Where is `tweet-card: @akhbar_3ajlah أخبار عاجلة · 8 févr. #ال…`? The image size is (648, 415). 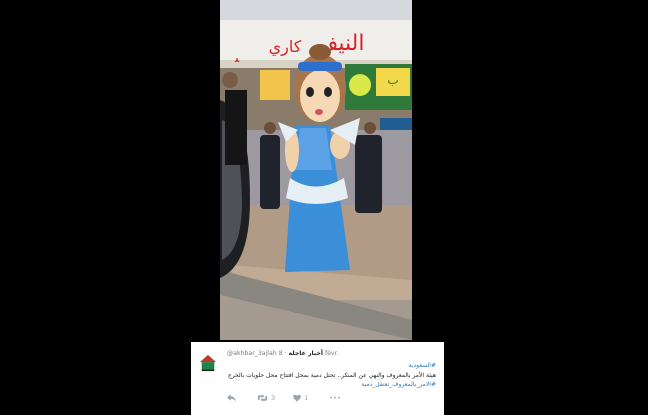
tweet-card: @akhbar_3ajlah أخبار عاجلة · 8 févr. #ال… is located at coordinates (317, 378).